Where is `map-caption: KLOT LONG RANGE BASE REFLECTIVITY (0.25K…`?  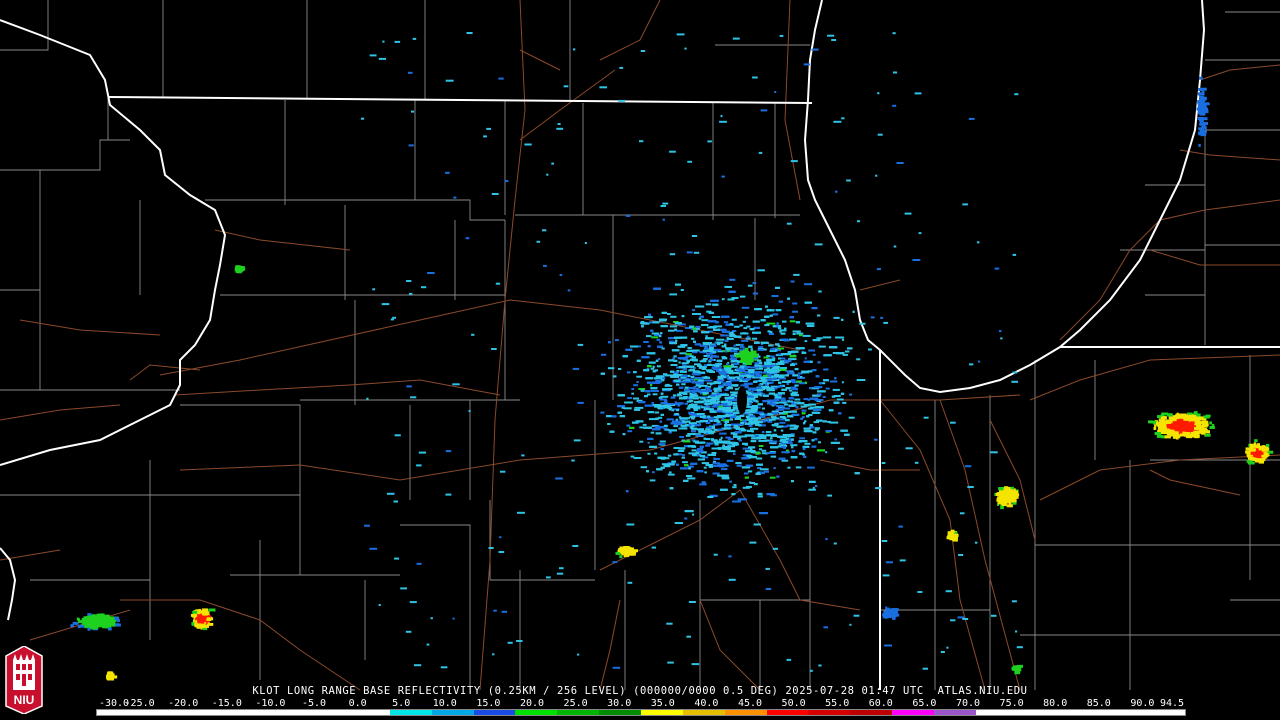 map-caption: KLOT LONG RANGE BASE REFLECTIVITY (0.25K… is located at coordinates (640, 691).